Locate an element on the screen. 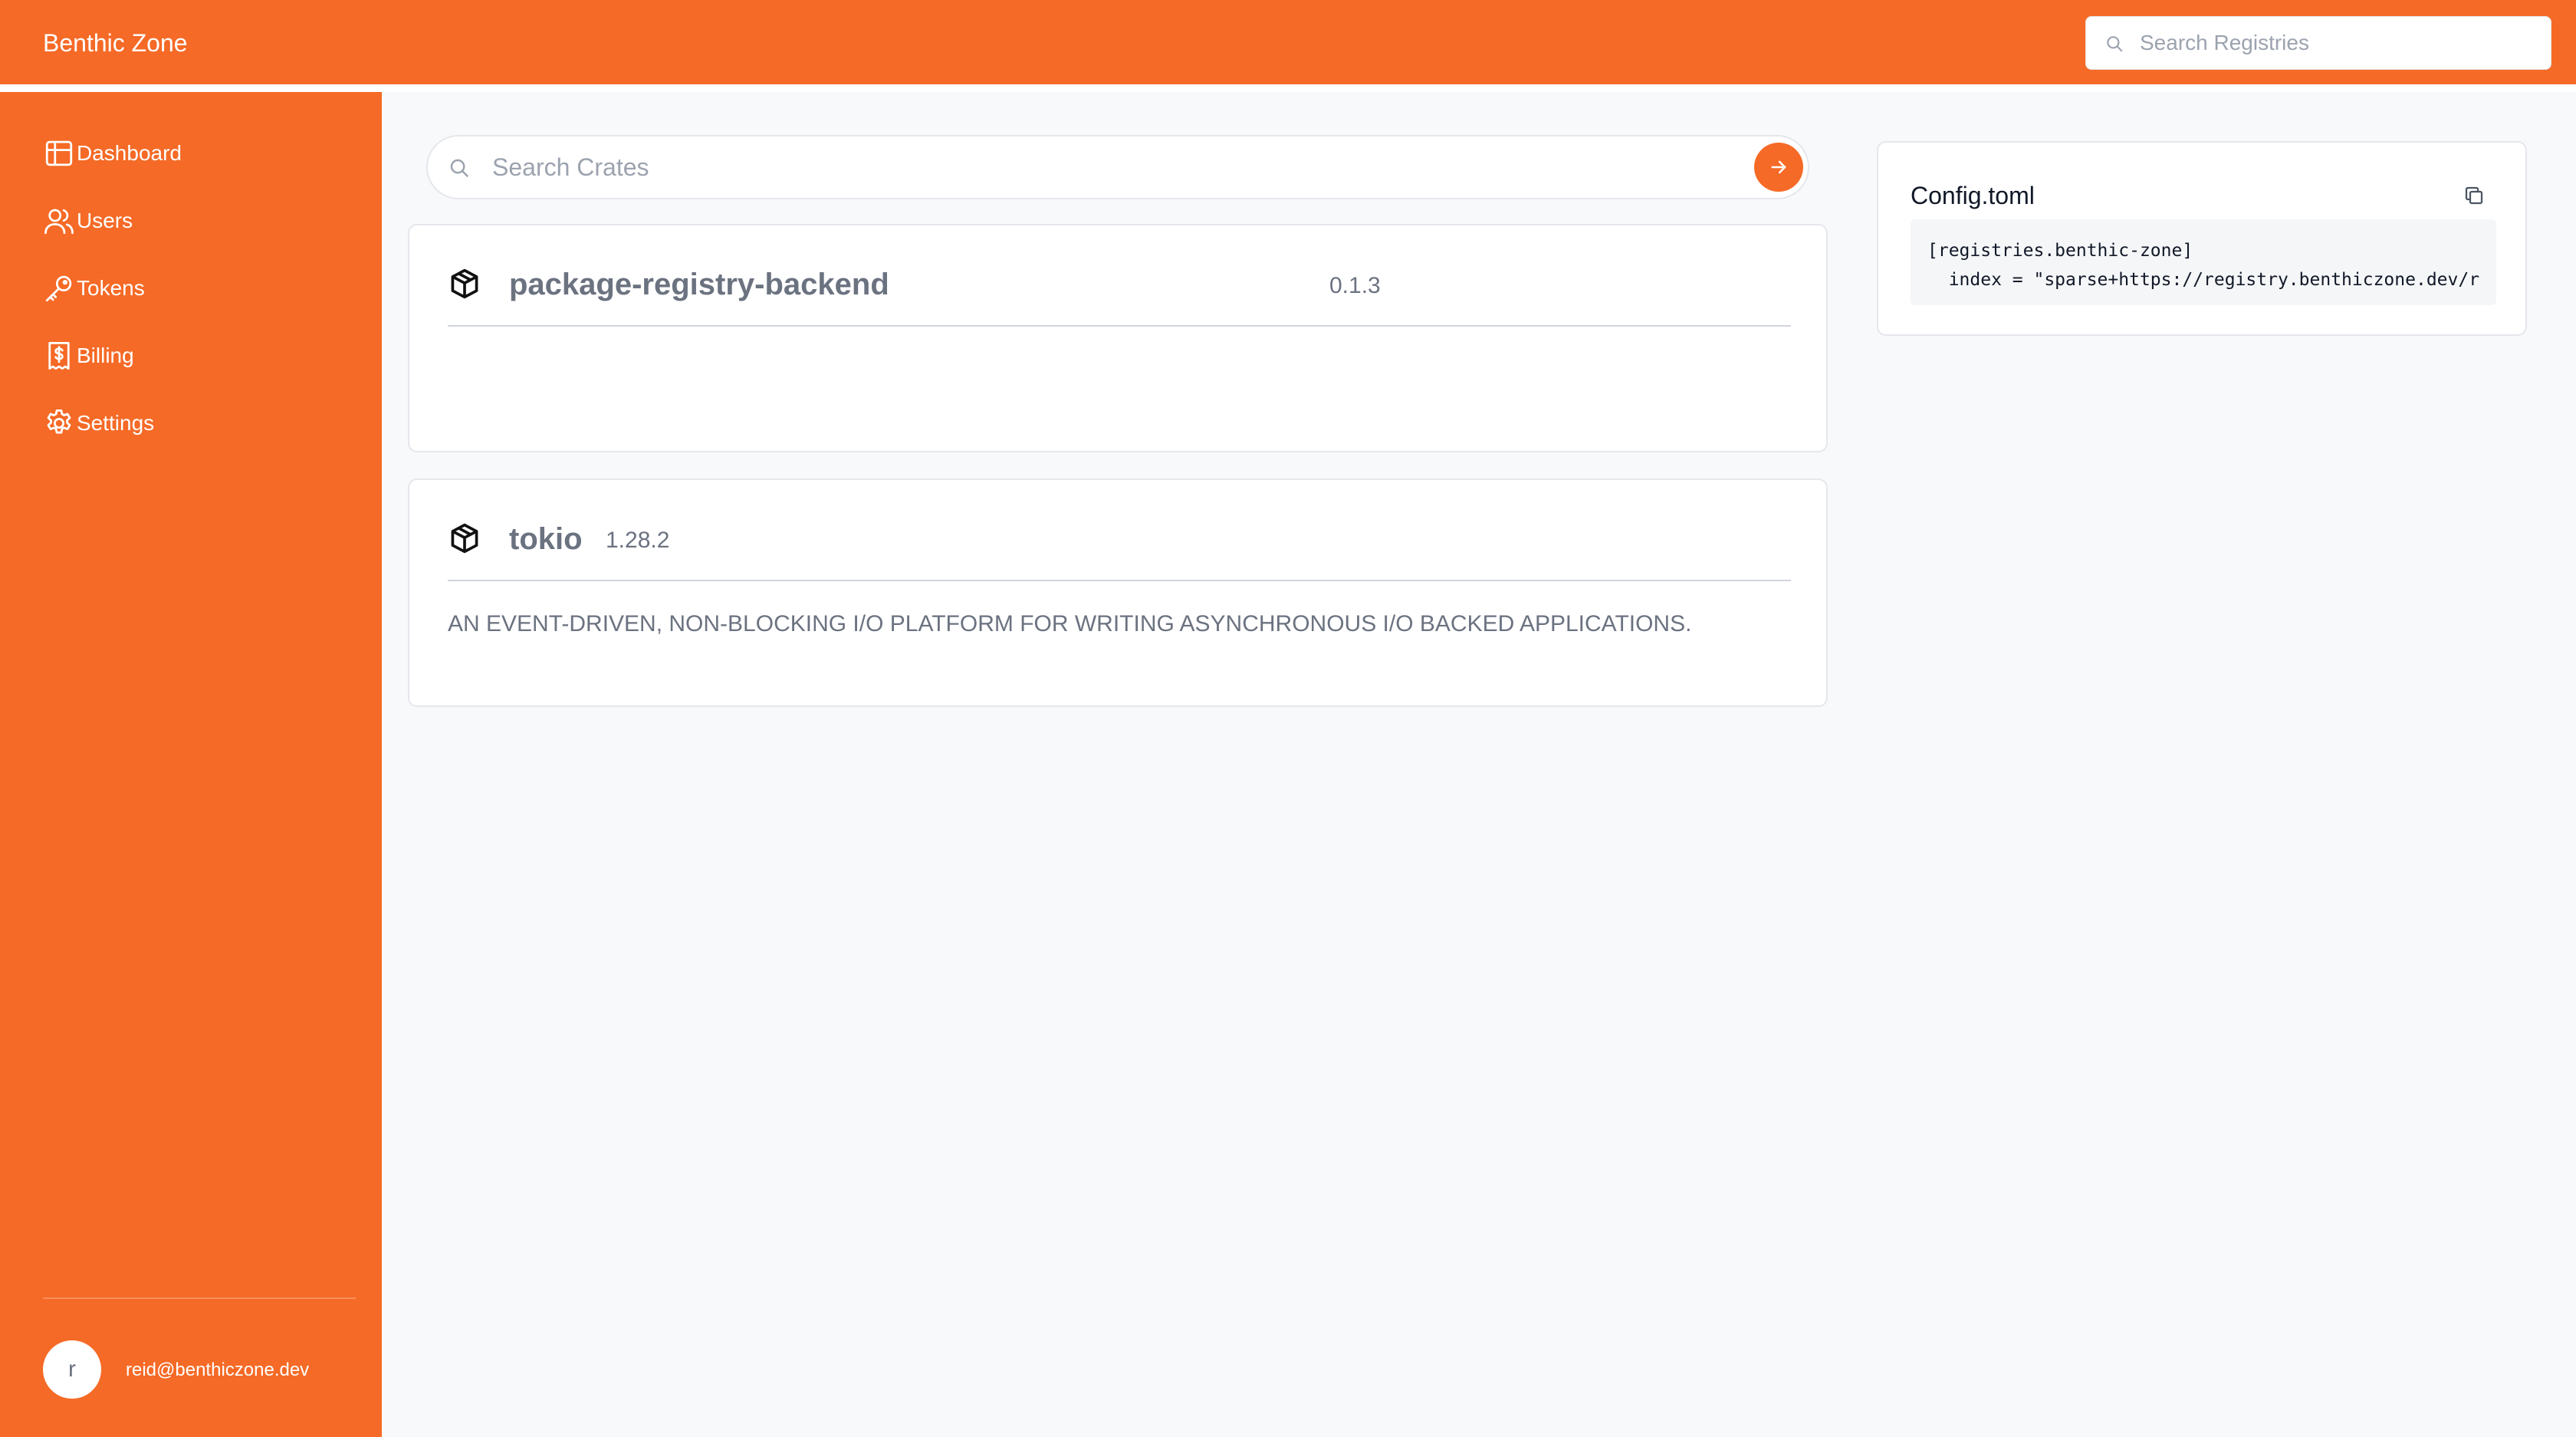  crate-card: package-registry-backend 0.1.3 is located at coordinates (1118, 338).